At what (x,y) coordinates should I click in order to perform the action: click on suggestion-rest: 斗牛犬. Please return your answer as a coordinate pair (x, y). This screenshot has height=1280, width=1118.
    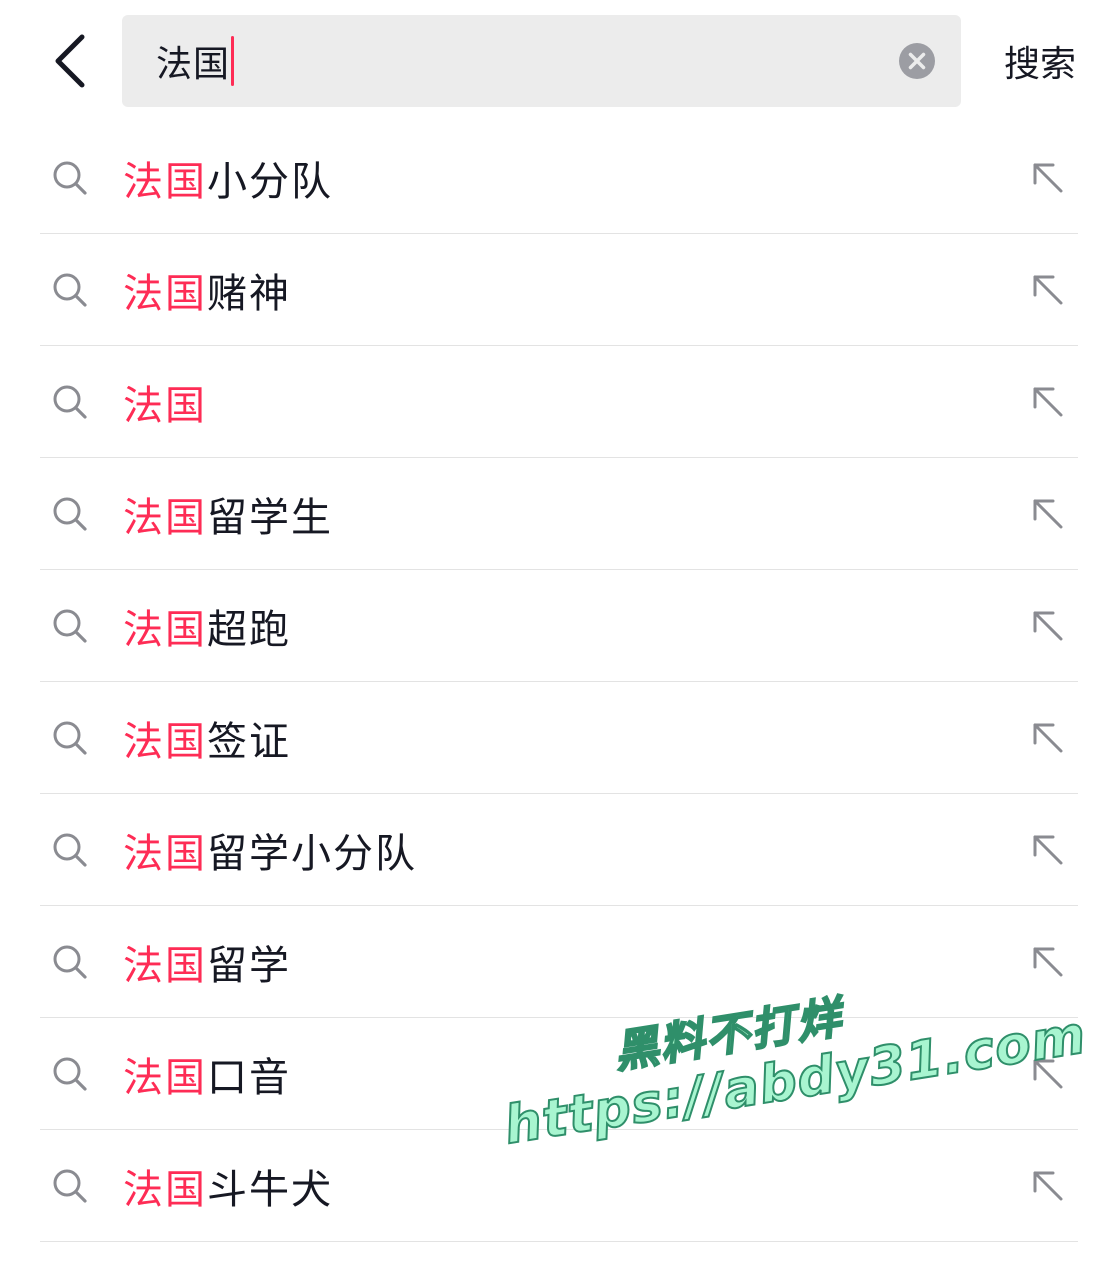
    Looking at the image, I should click on (270, 1189).